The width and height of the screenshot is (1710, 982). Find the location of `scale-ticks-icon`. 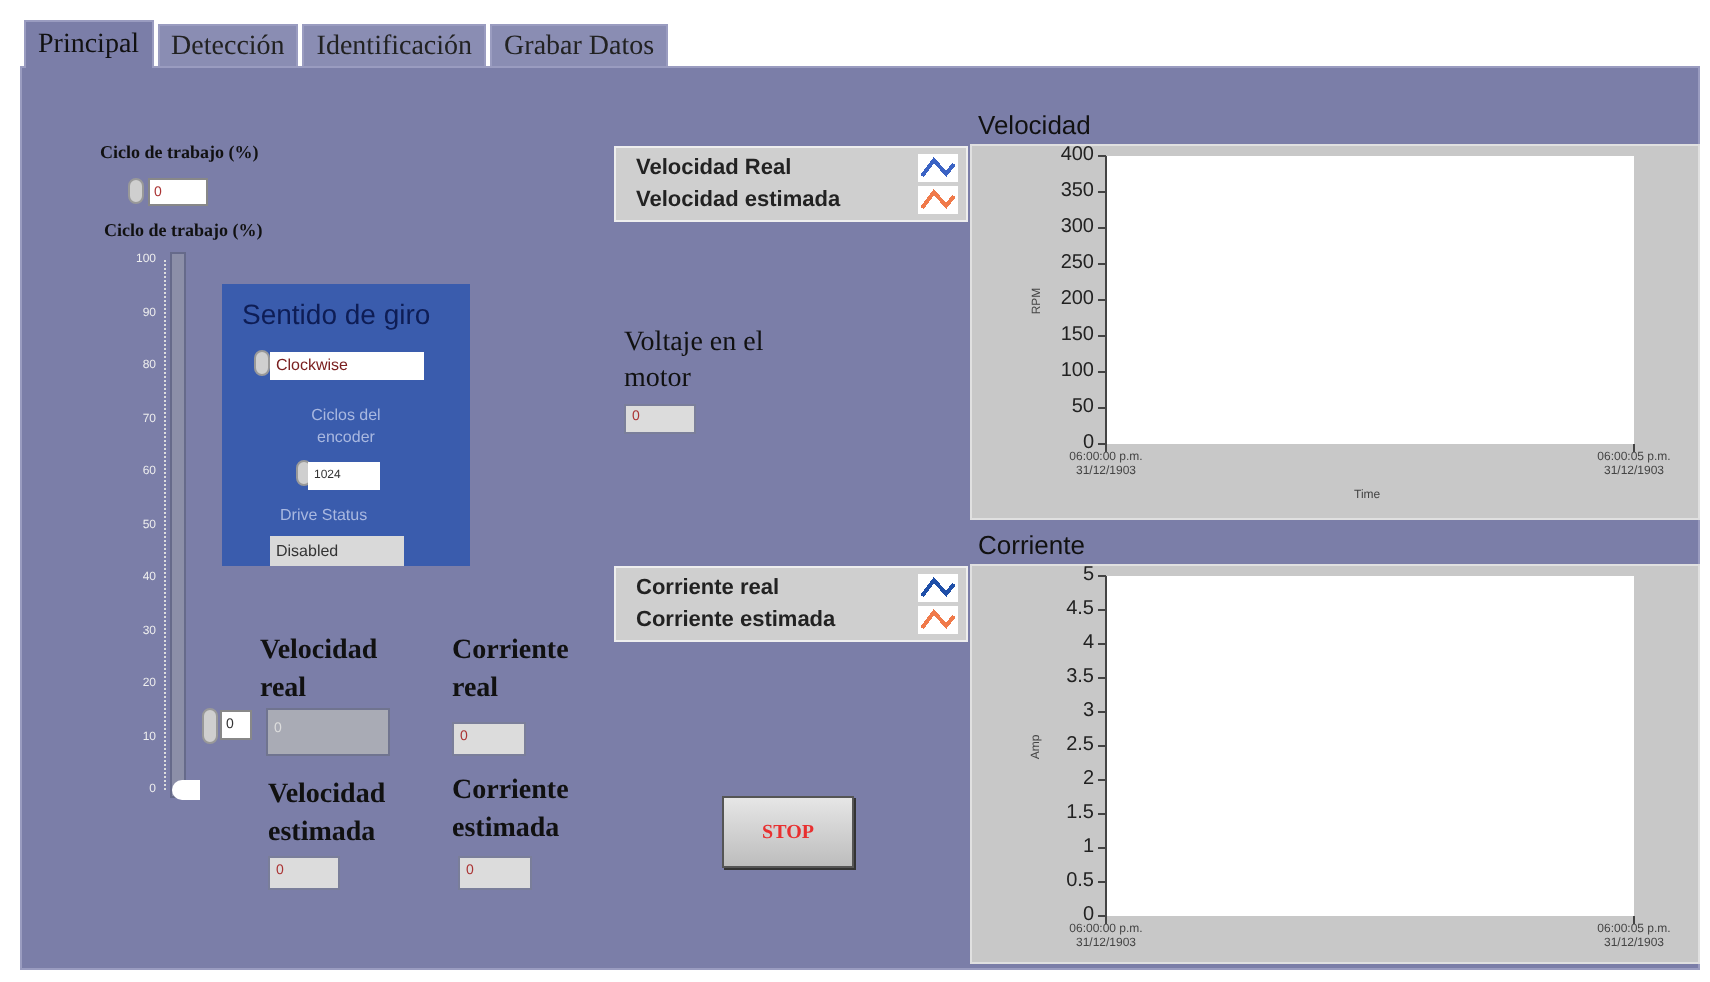

scale-ticks-icon is located at coordinates (163, 525).